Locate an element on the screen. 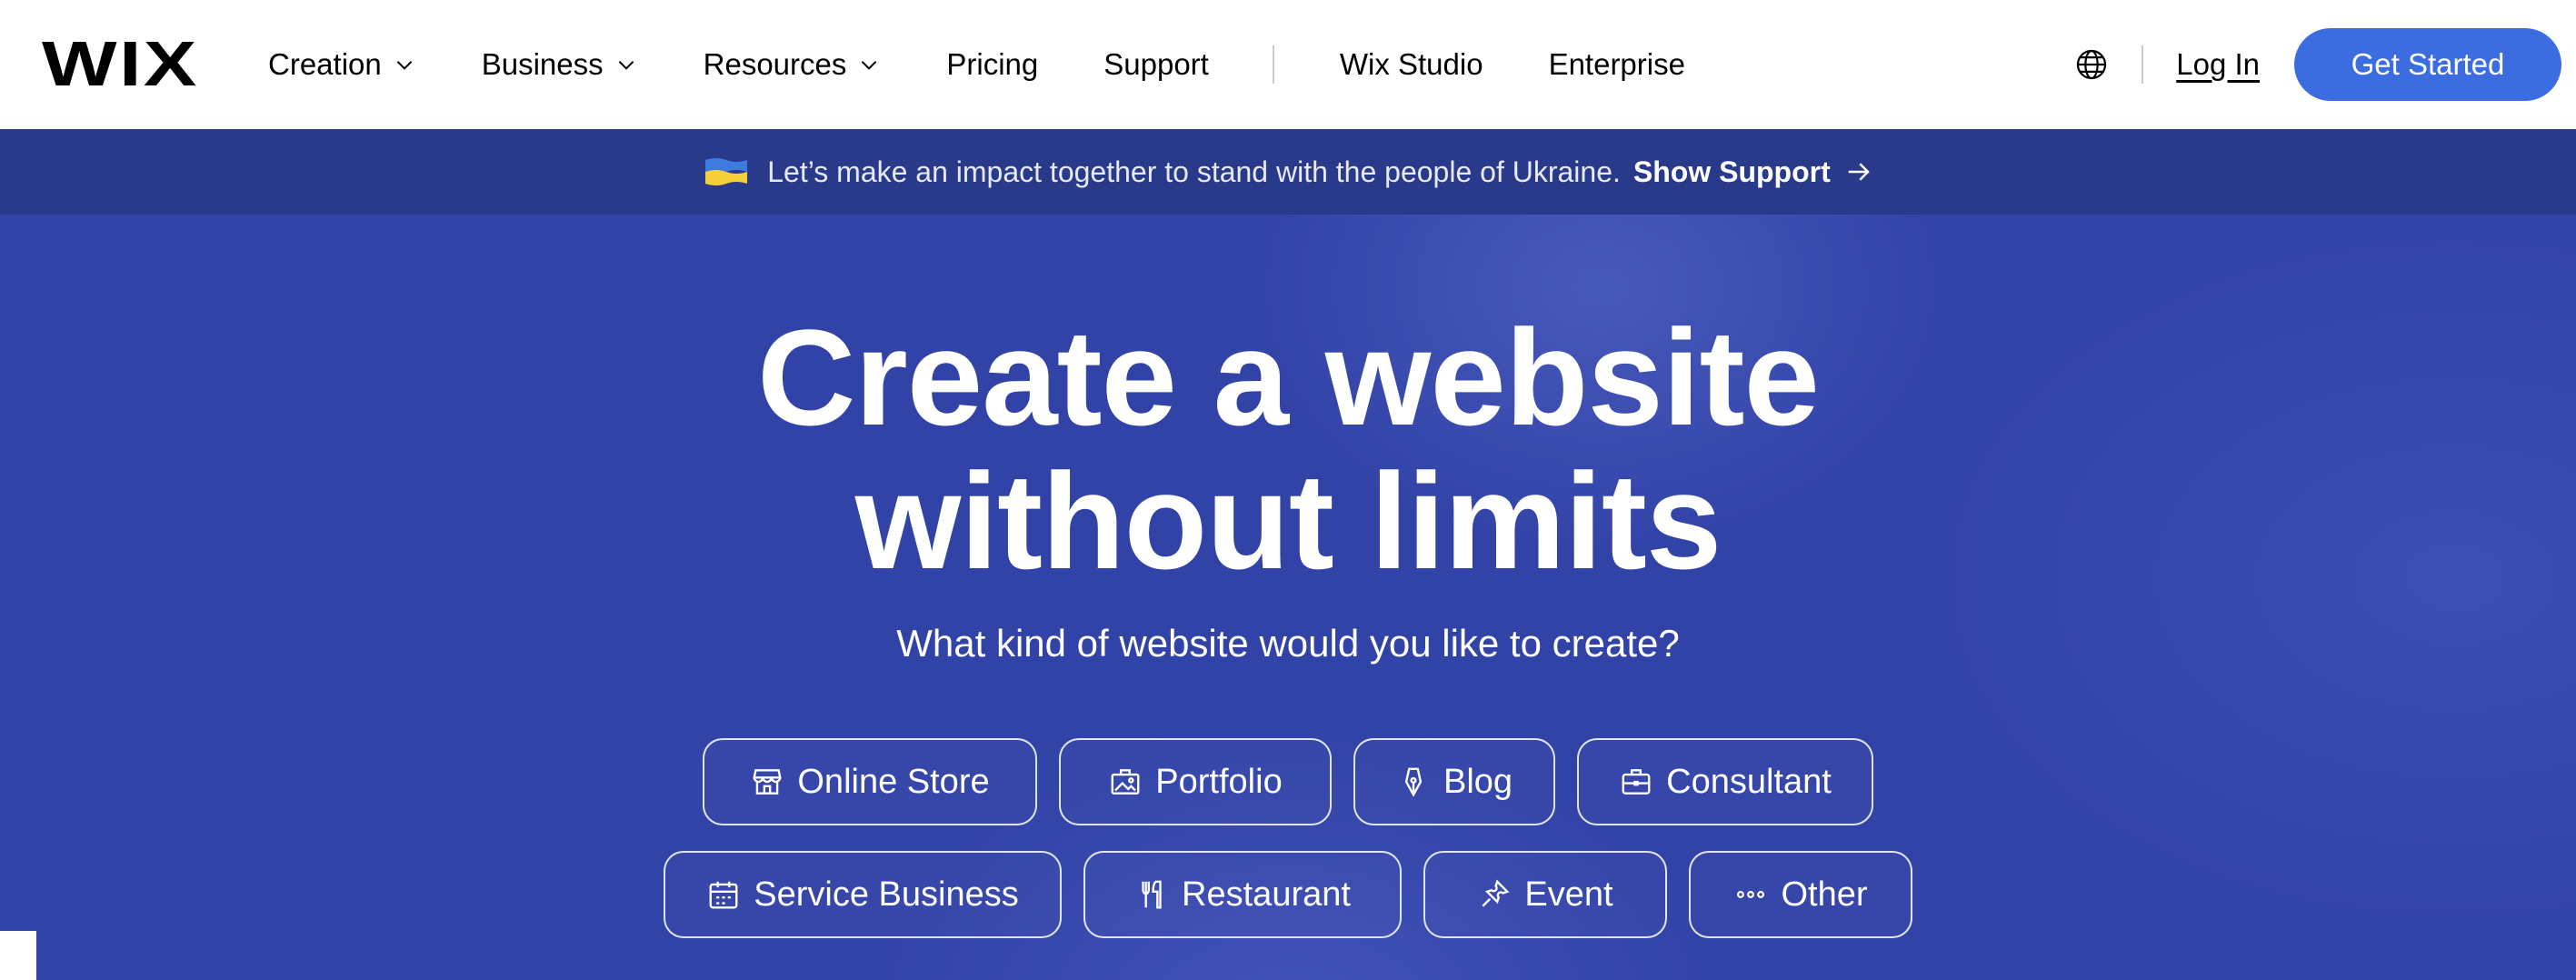 This screenshot has width=2576, height=980. briefcase-icon is located at coordinates (1636, 782).